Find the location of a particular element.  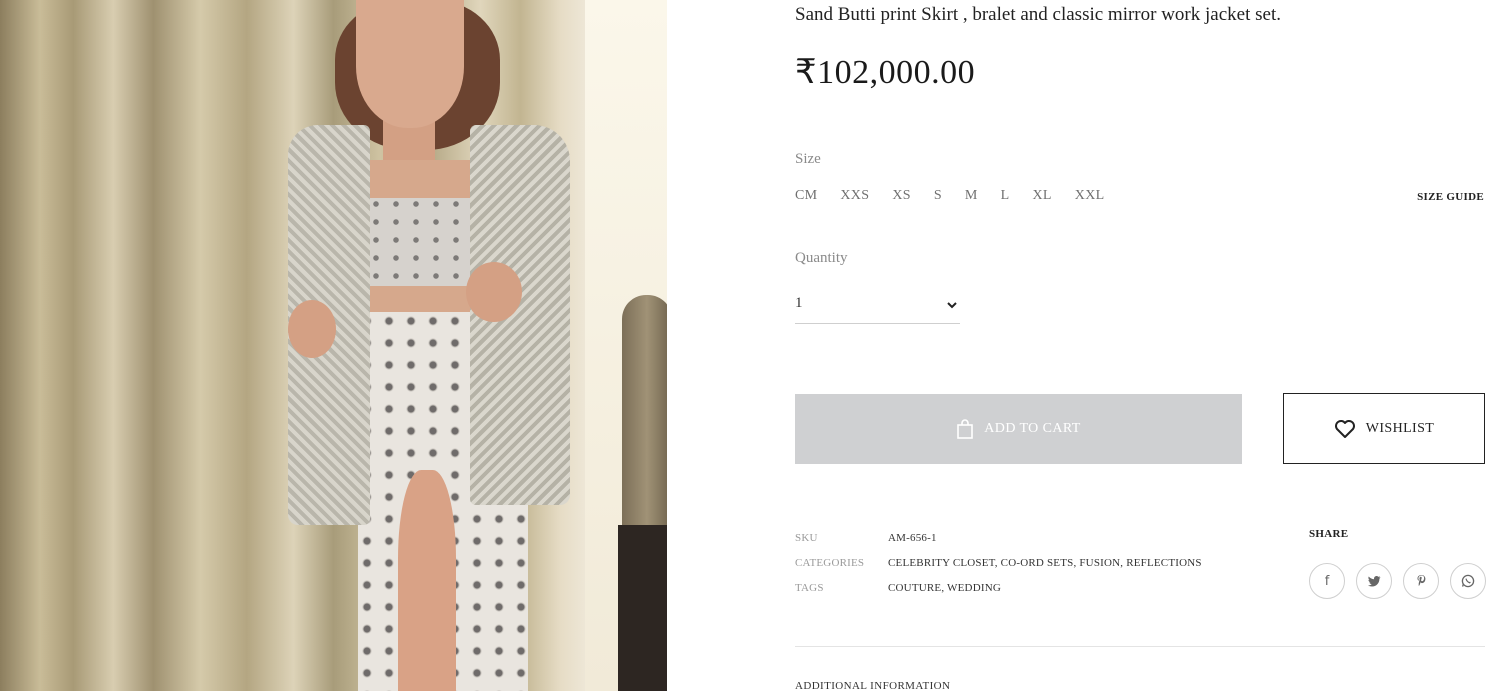

photo-statue is located at coordinates (644, 425).